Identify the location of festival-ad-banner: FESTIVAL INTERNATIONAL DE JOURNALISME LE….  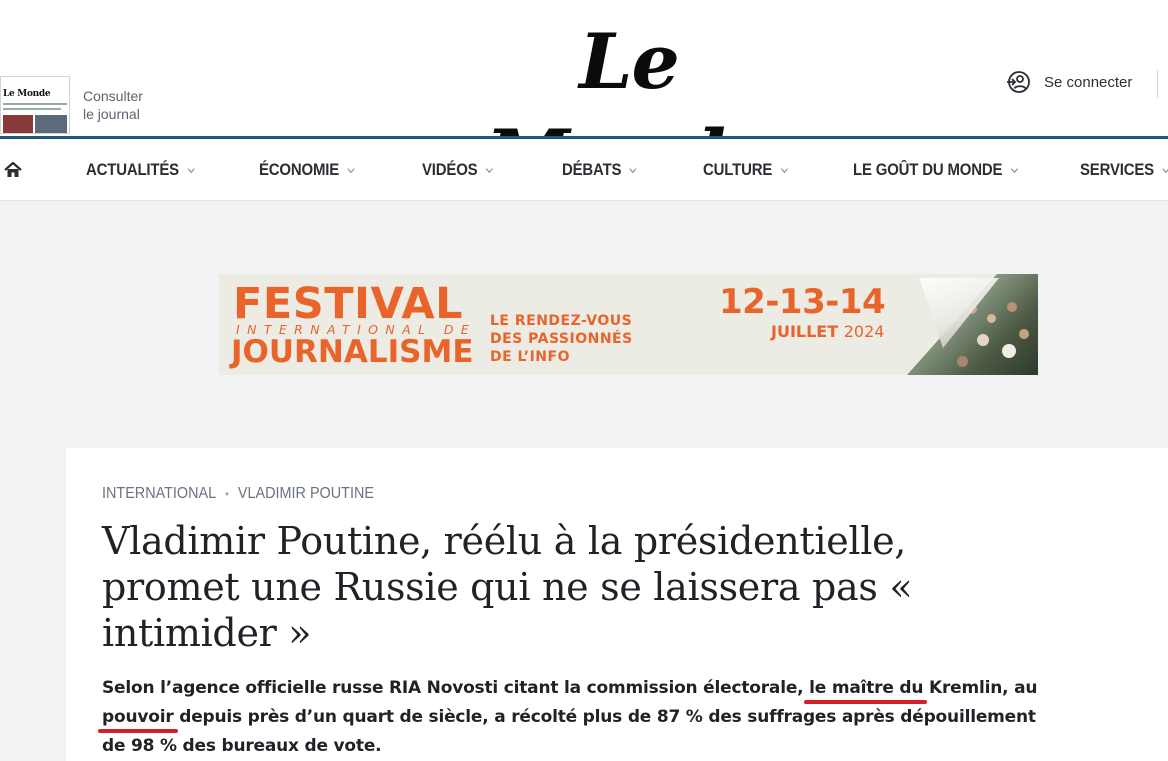
(628, 324).